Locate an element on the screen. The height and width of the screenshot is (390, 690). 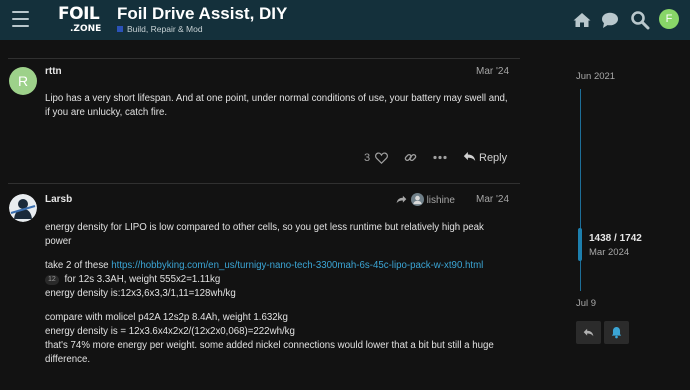
post-text: take 2 of these is located at coordinates (78, 265).